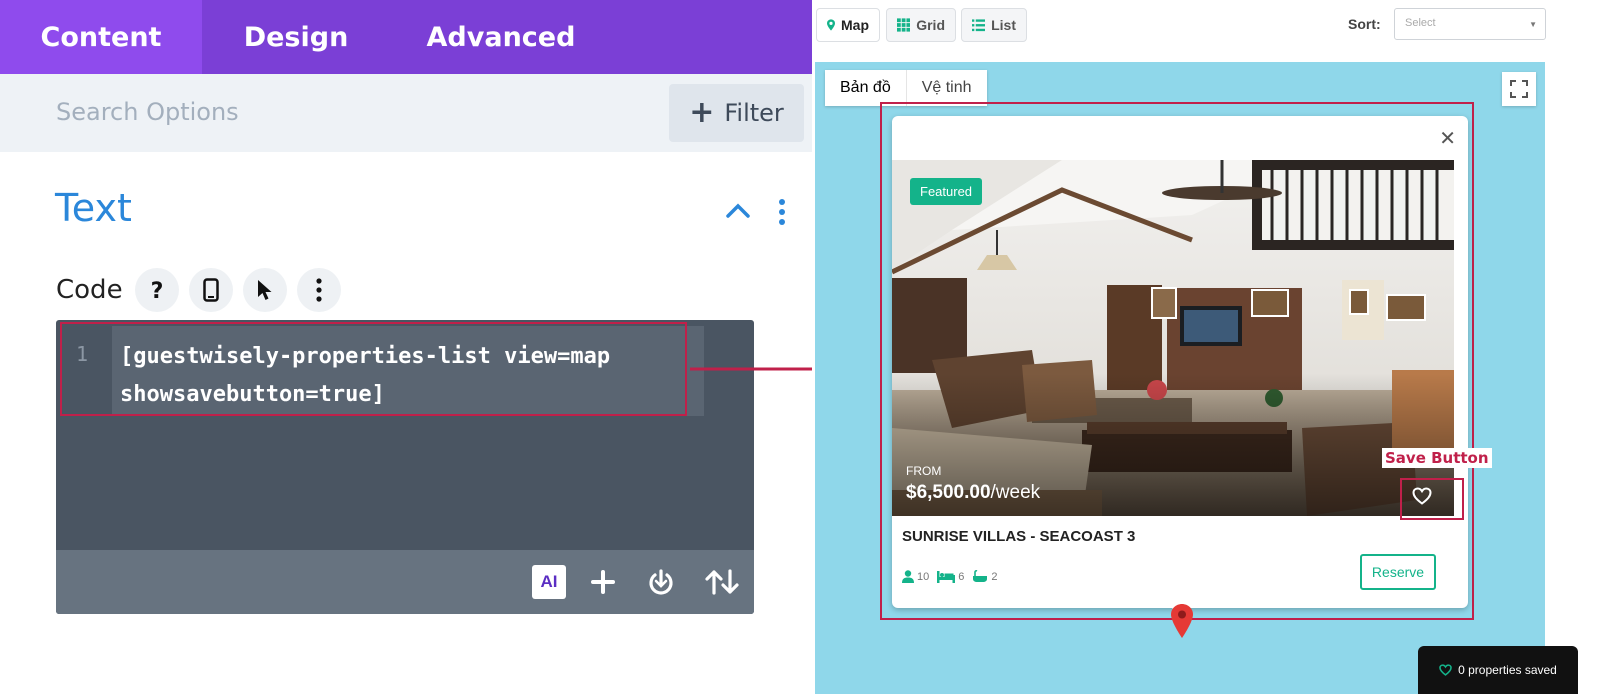 This screenshot has height=694, width=1600. What do you see at coordinates (264, 290) in the screenshot?
I see `cursor-icon` at bounding box center [264, 290].